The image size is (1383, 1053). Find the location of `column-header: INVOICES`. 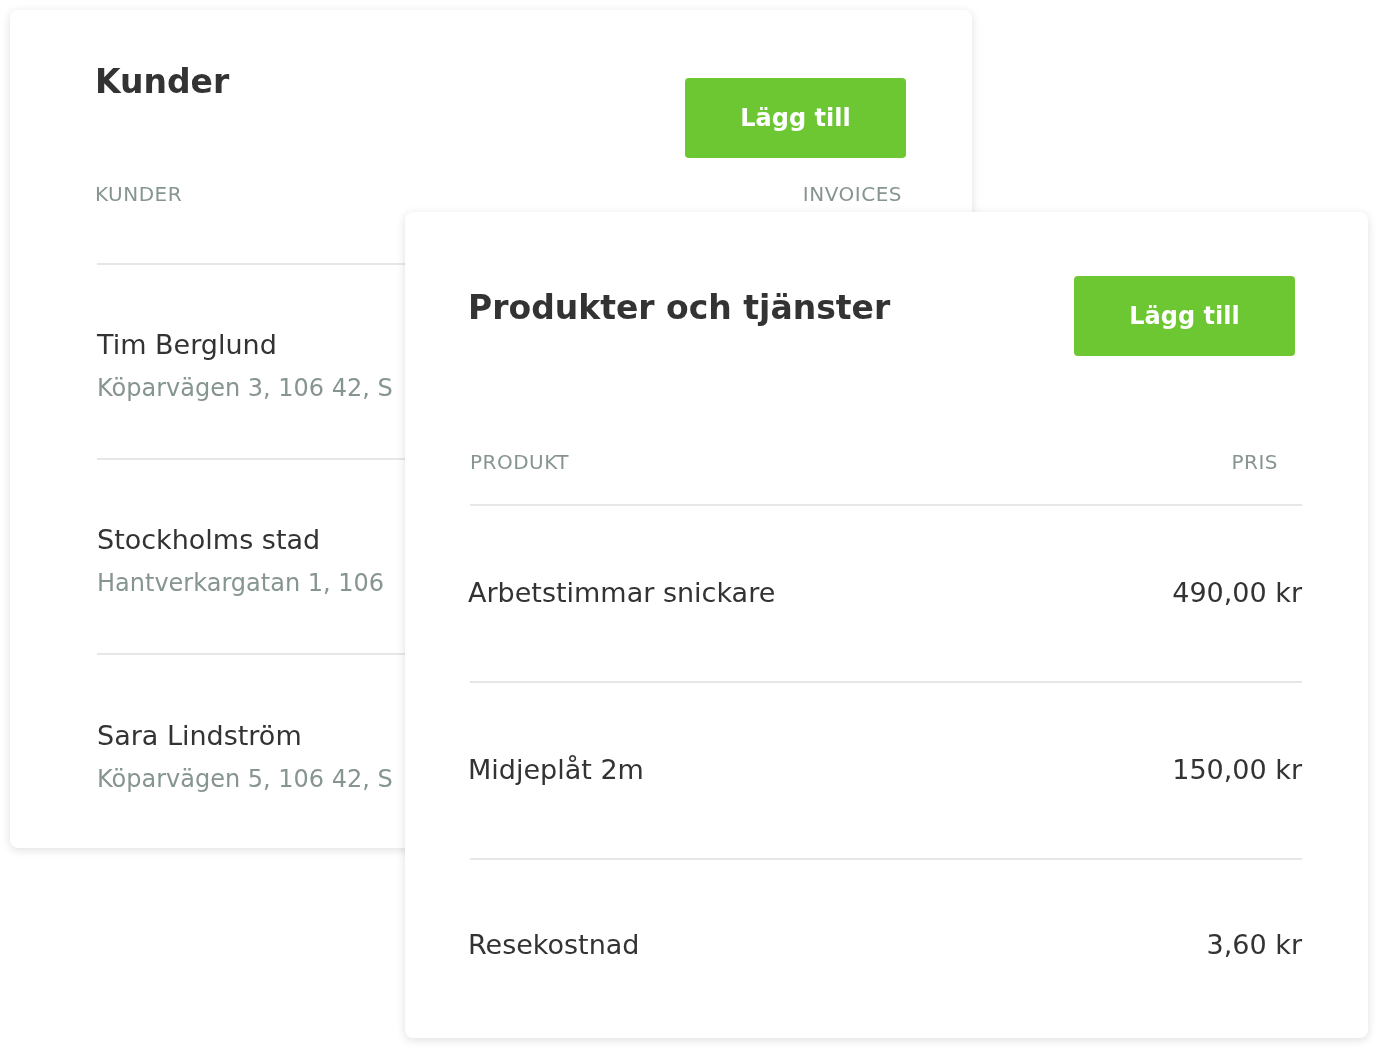

column-header: INVOICES is located at coordinates (852, 194).